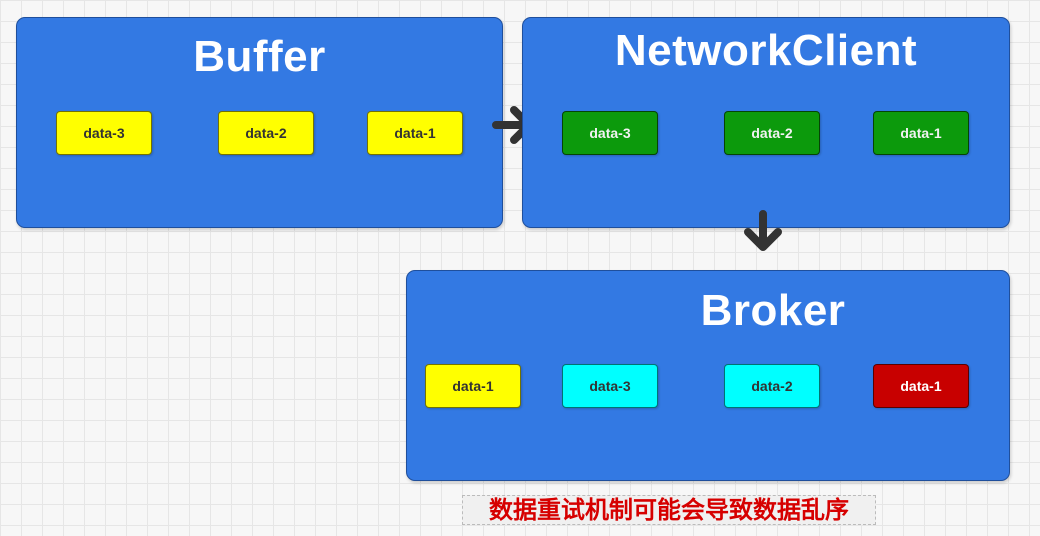  What do you see at coordinates (772, 386) in the screenshot?
I see `broker-chip-data-2: data-2` at bounding box center [772, 386].